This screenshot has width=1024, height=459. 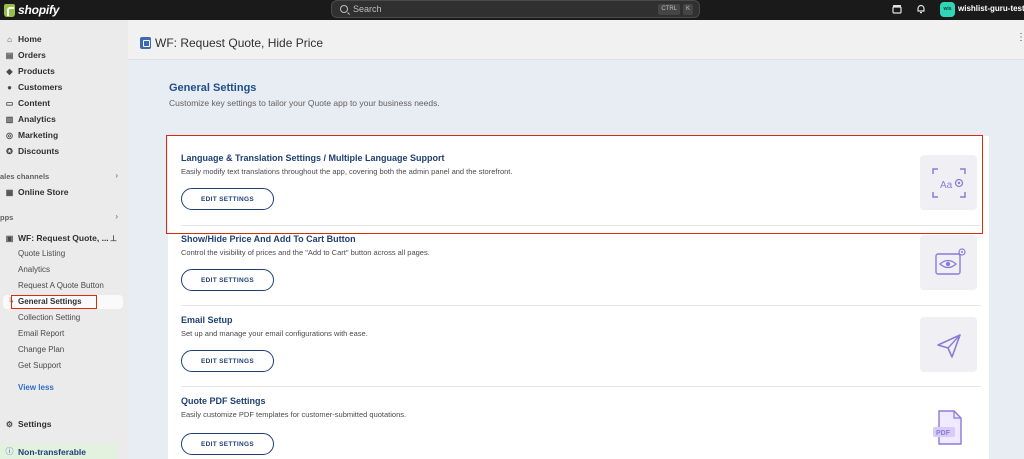 What do you see at coordinates (34, 103) in the screenshot?
I see `sidebar-item-label: Content` at bounding box center [34, 103].